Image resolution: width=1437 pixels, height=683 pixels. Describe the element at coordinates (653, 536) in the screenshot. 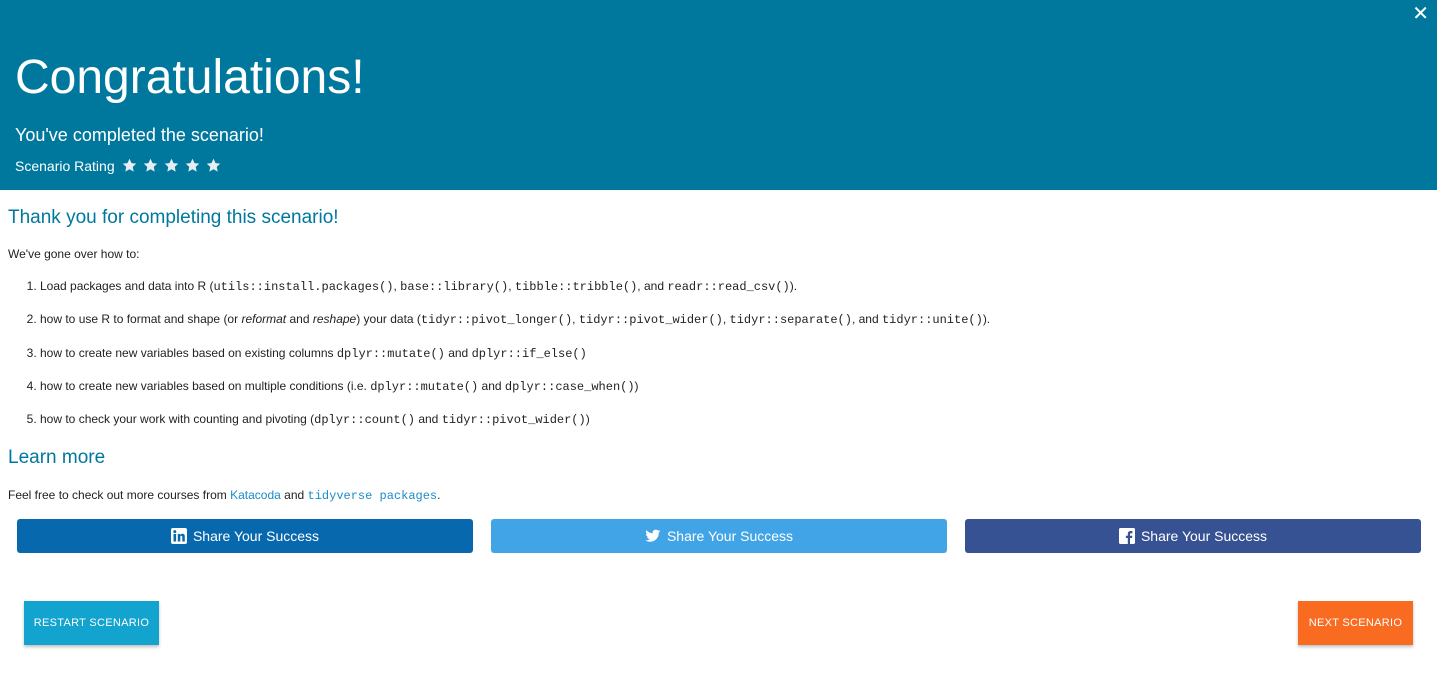

I see `twitter-icon` at that location.